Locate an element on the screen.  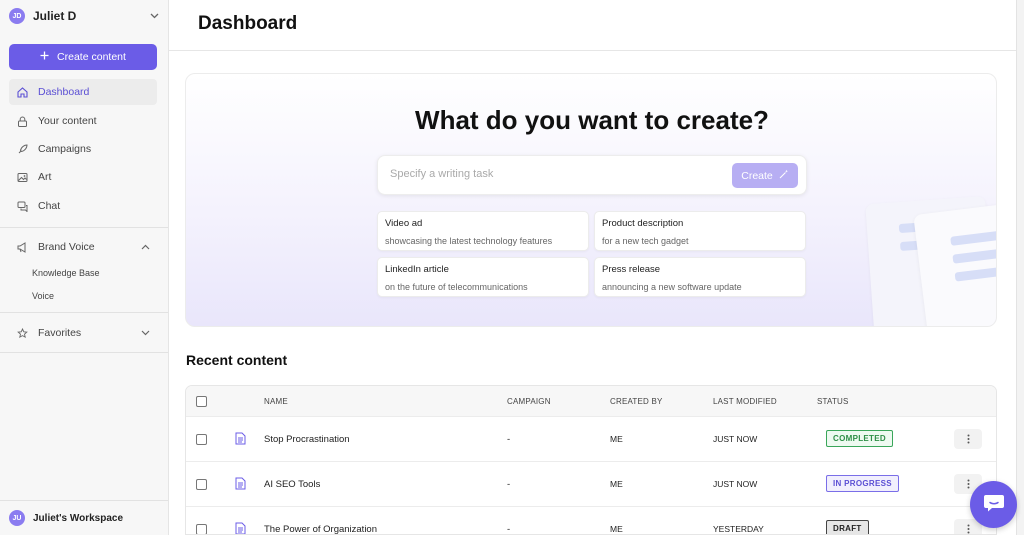
writing-task-input is located at coordinates (555, 174).